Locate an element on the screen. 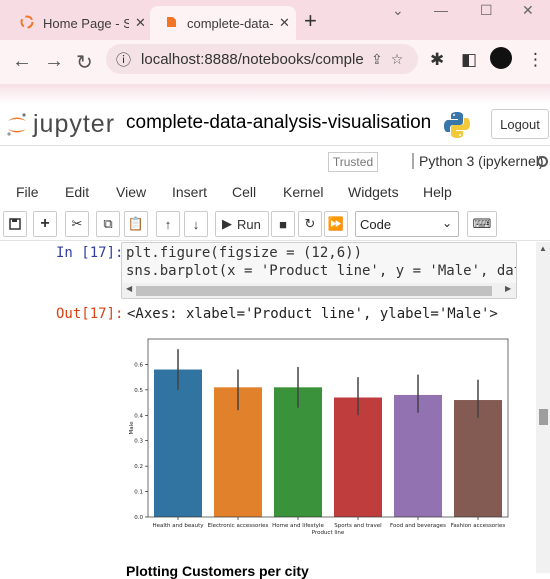 This screenshot has height=579, width=550. paste-icon: 📋 is located at coordinates (136, 223).